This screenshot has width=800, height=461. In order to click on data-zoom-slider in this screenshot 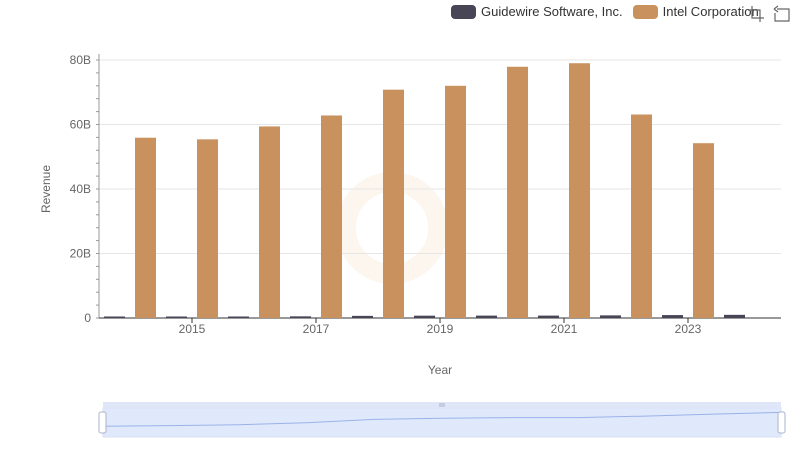, I will do `click(442, 420)`.